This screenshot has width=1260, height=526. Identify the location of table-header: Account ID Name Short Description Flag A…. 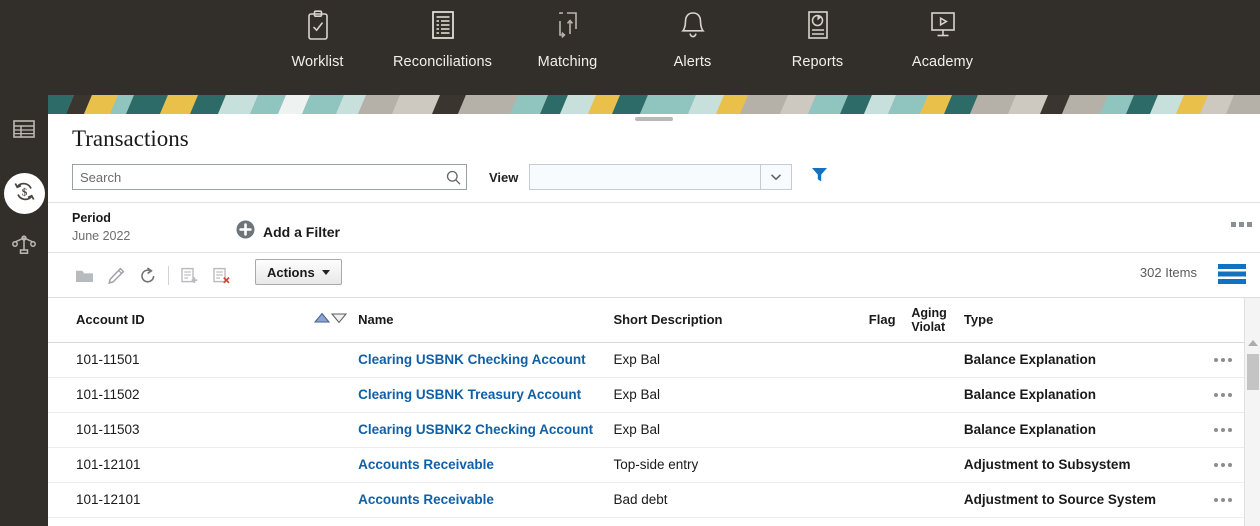
(654, 320).